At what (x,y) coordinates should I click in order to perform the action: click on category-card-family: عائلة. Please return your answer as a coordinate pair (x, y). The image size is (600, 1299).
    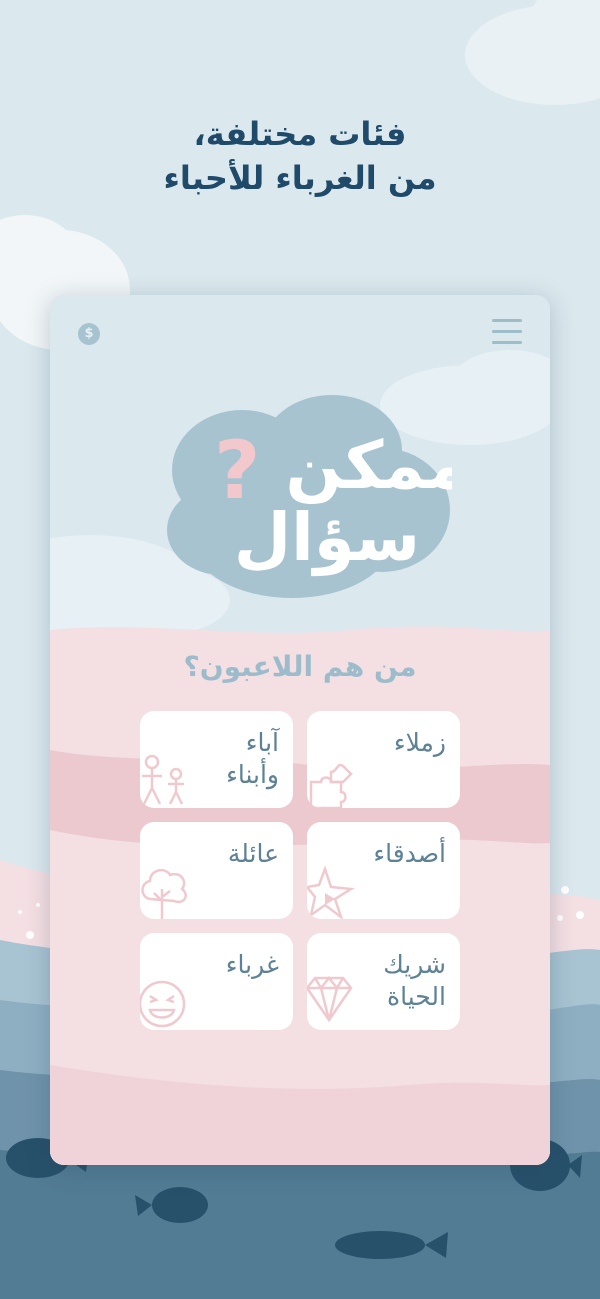
    Looking at the image, I should click on (216, 870).